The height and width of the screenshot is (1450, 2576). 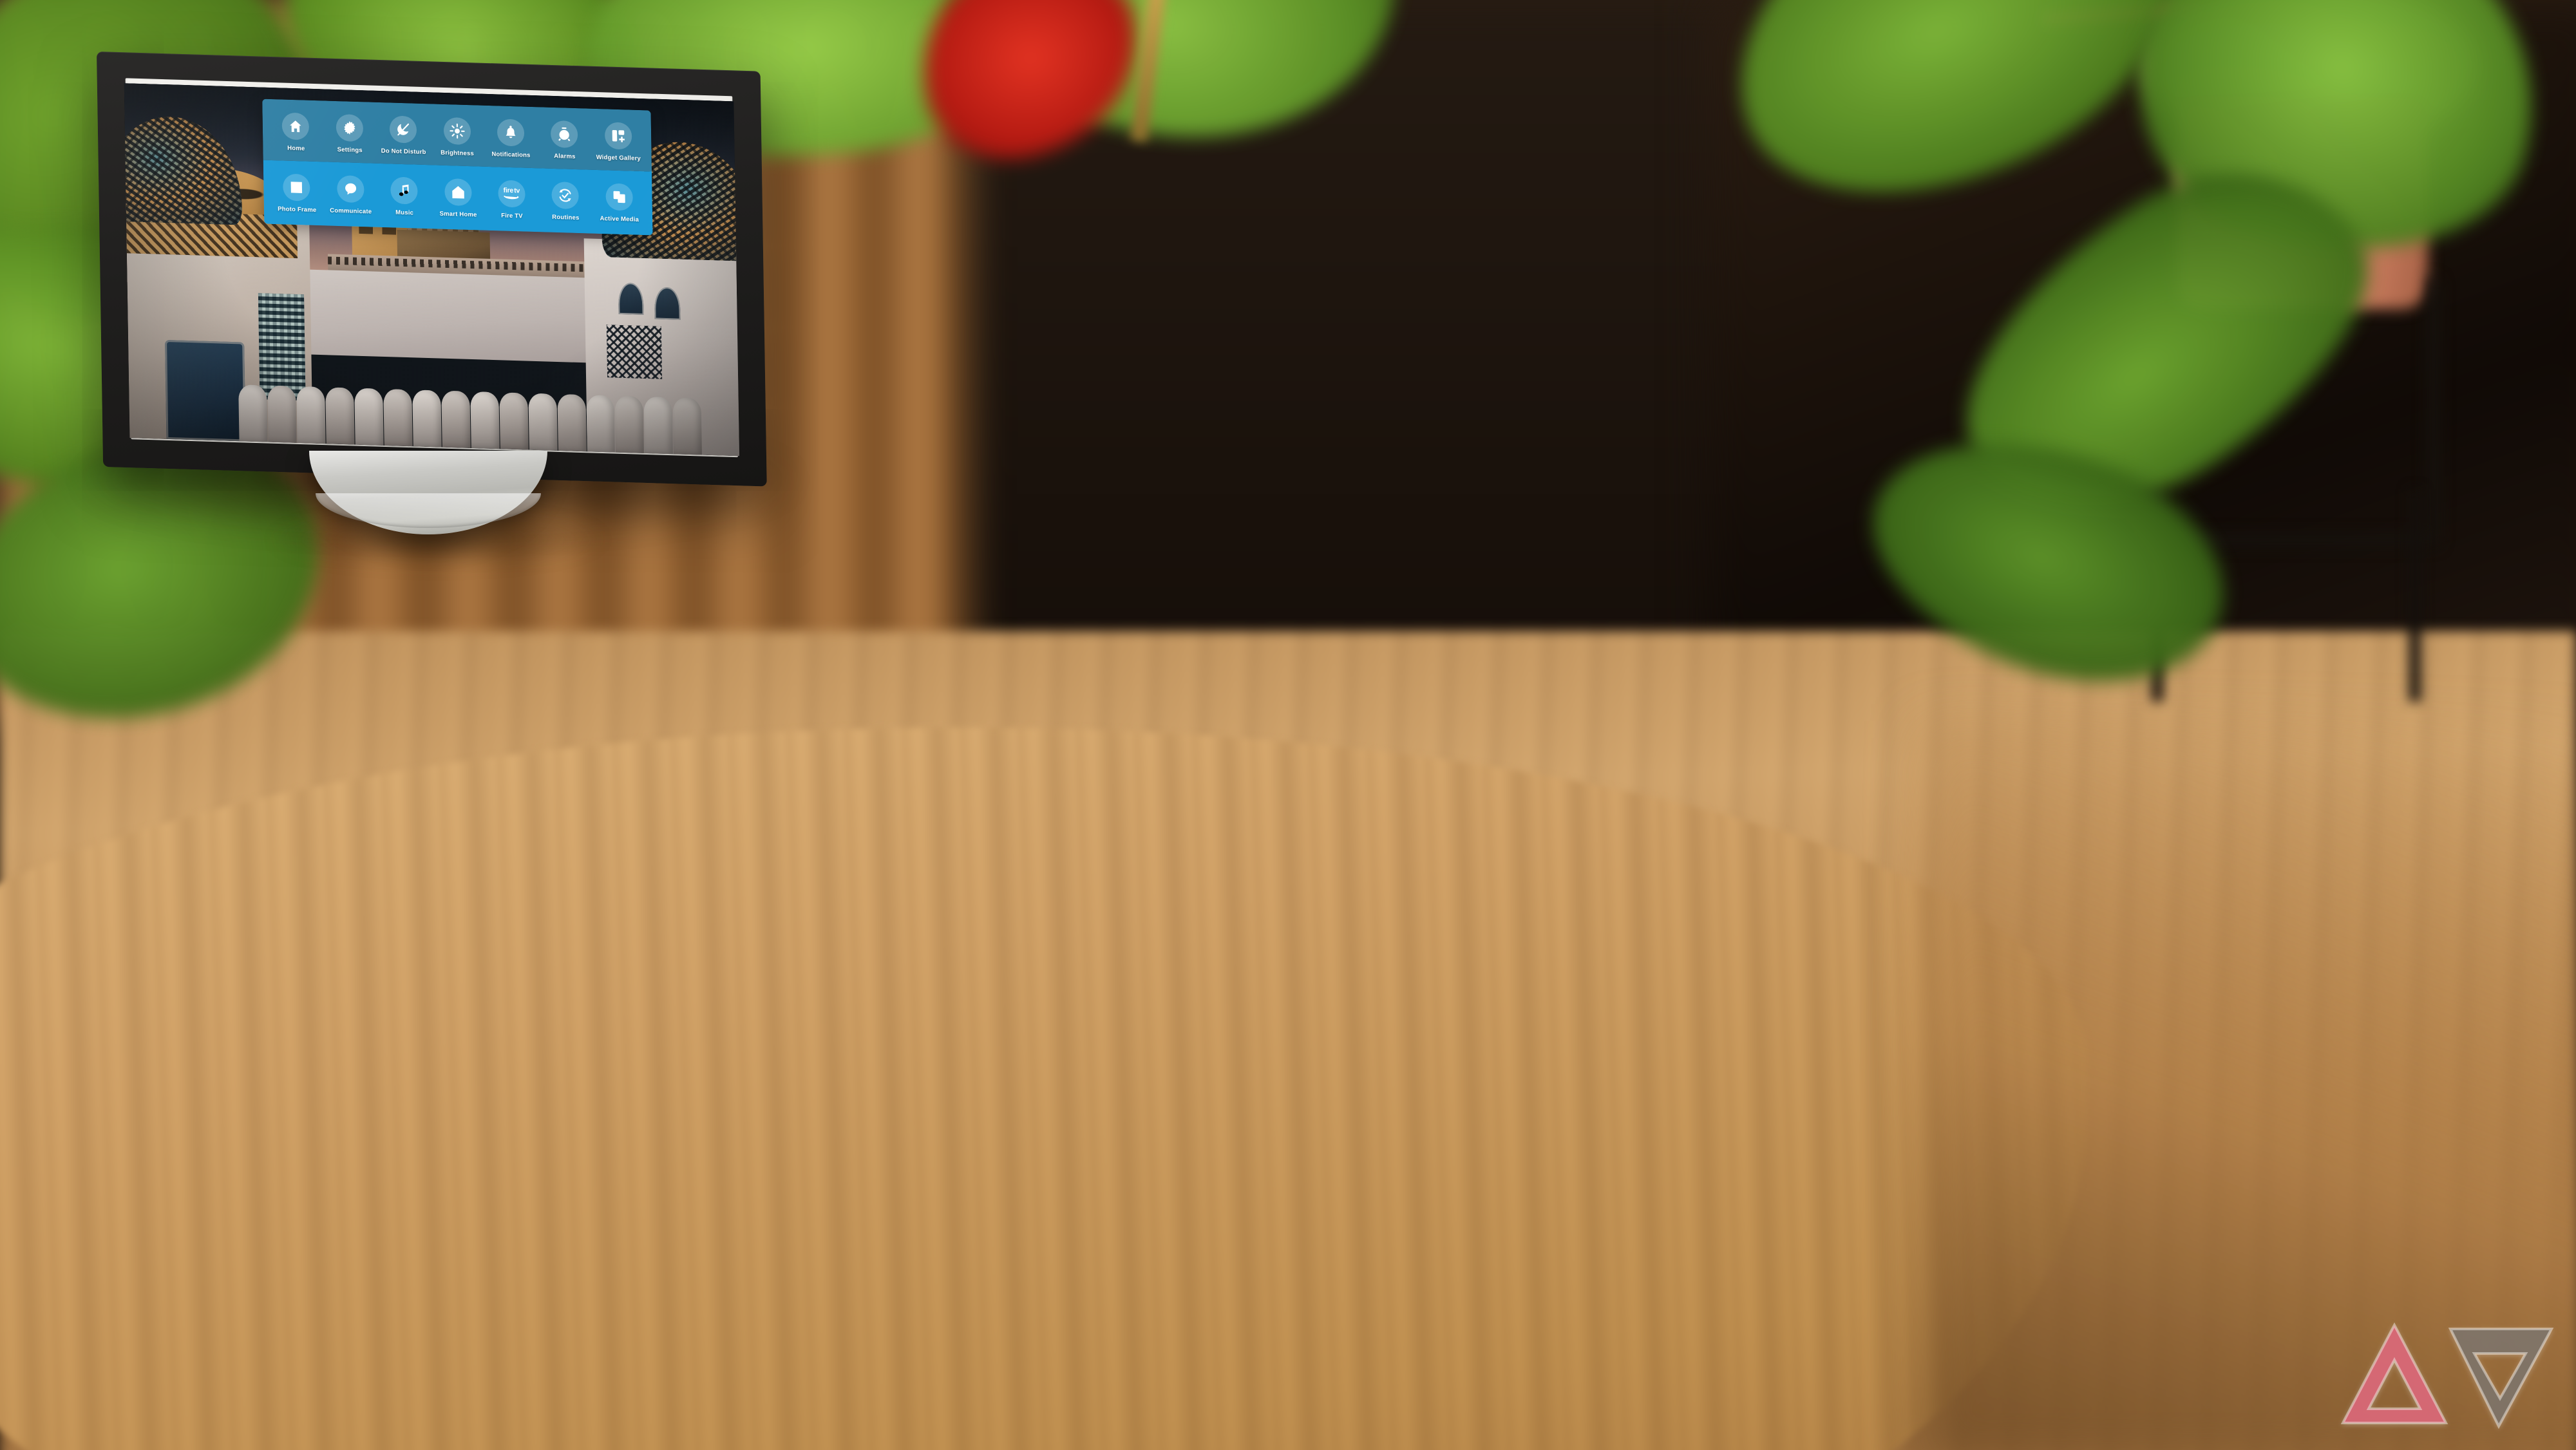 I want to click on tile-active-media: Active Media, so click(x=619, y=202).